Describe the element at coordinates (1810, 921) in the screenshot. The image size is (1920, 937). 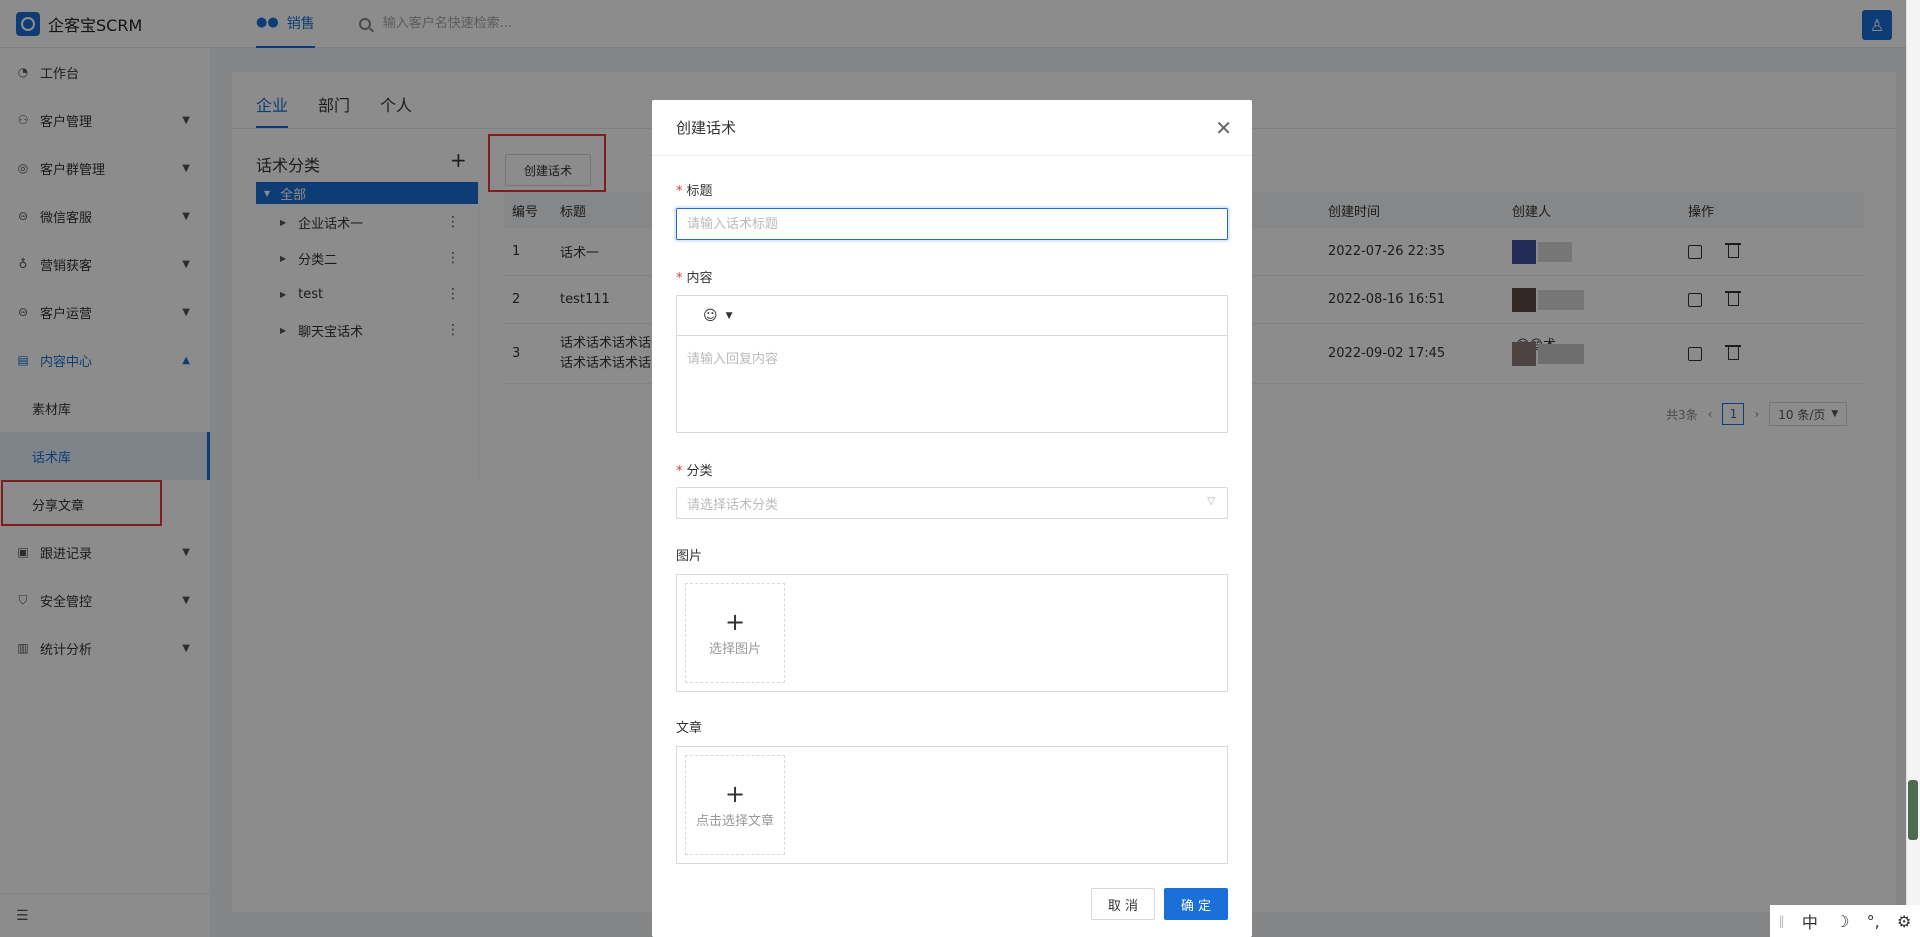
I see `ime-language-toggle: 中` at that location.